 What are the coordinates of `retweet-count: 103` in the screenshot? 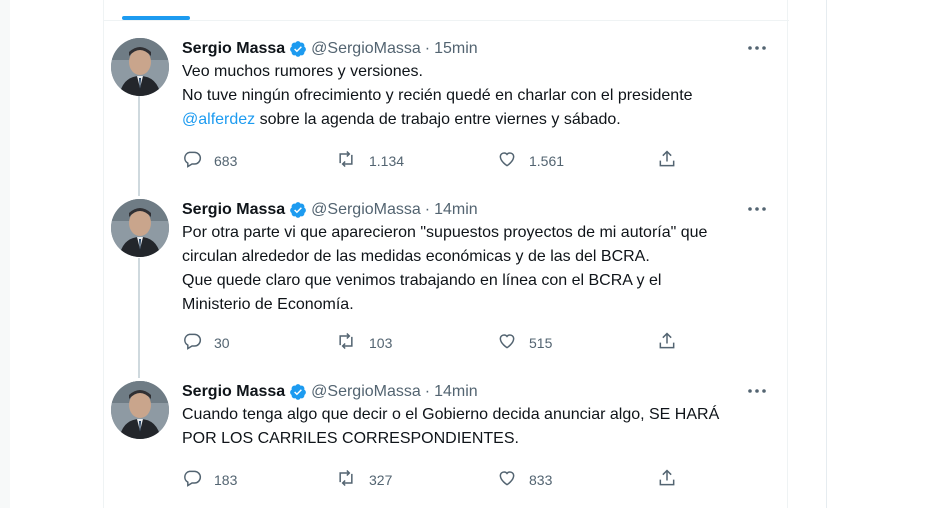 It's located at (381, 342).